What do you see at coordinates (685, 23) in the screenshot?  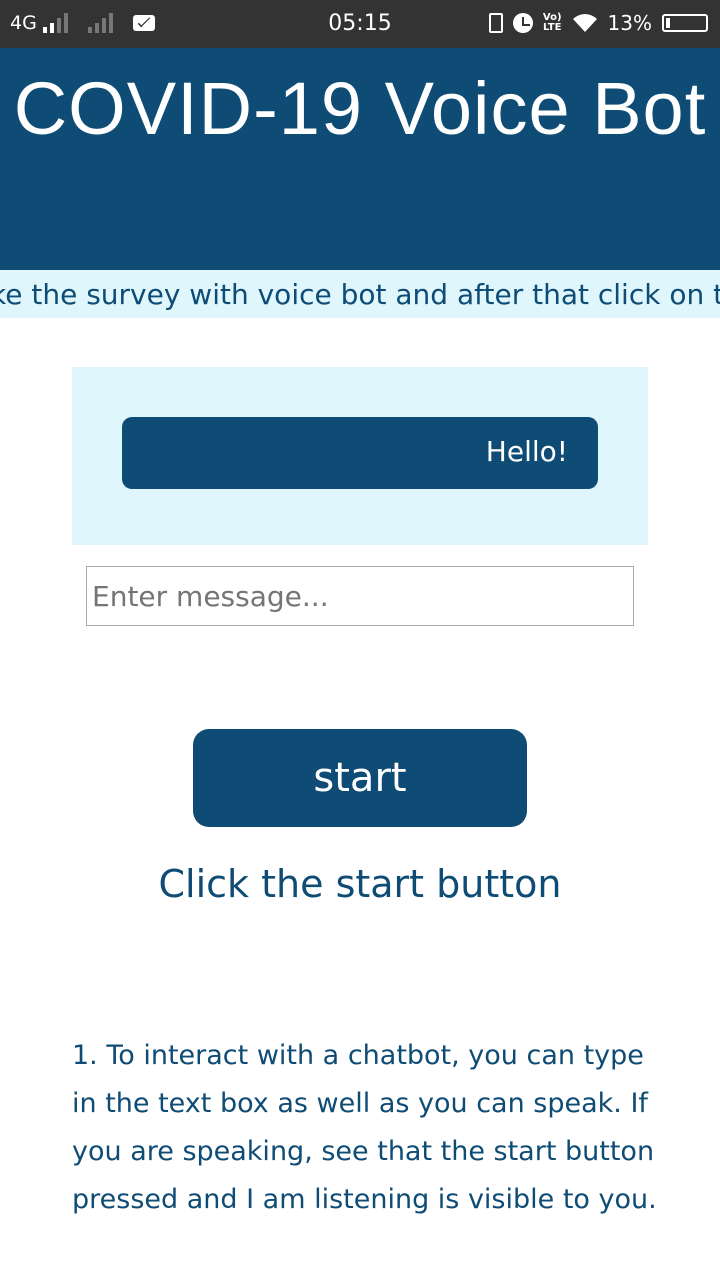 I see `battery-icon` at bounding box center [685, 23].